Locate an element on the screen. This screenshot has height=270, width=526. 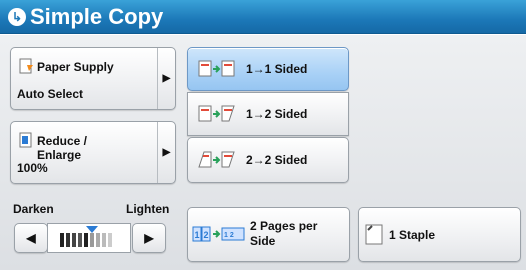
reduce-enlarge-button: Reduce / Enlarge 100% ▶ is located at coordinates (93, 152).